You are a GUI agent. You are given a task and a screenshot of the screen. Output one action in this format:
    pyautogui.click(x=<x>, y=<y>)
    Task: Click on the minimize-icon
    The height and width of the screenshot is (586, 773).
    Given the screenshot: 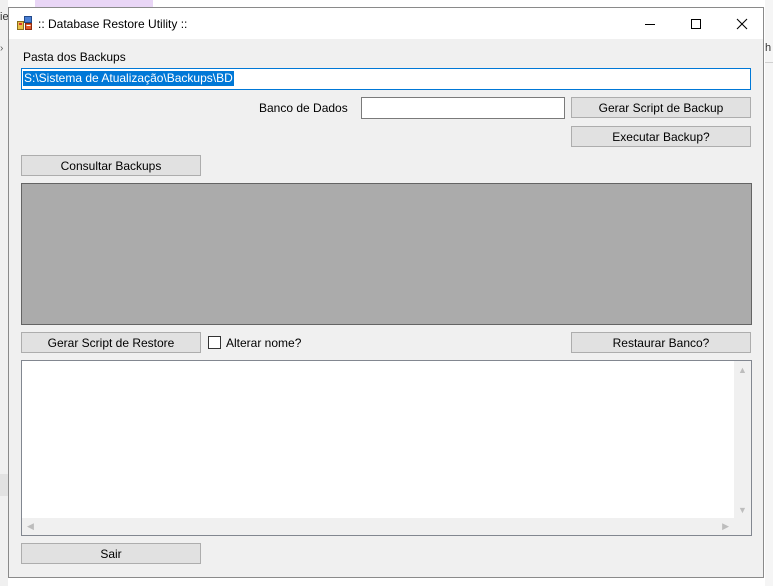 What is the action you would take?
    pyautogui.click(x=650, y=24)
    